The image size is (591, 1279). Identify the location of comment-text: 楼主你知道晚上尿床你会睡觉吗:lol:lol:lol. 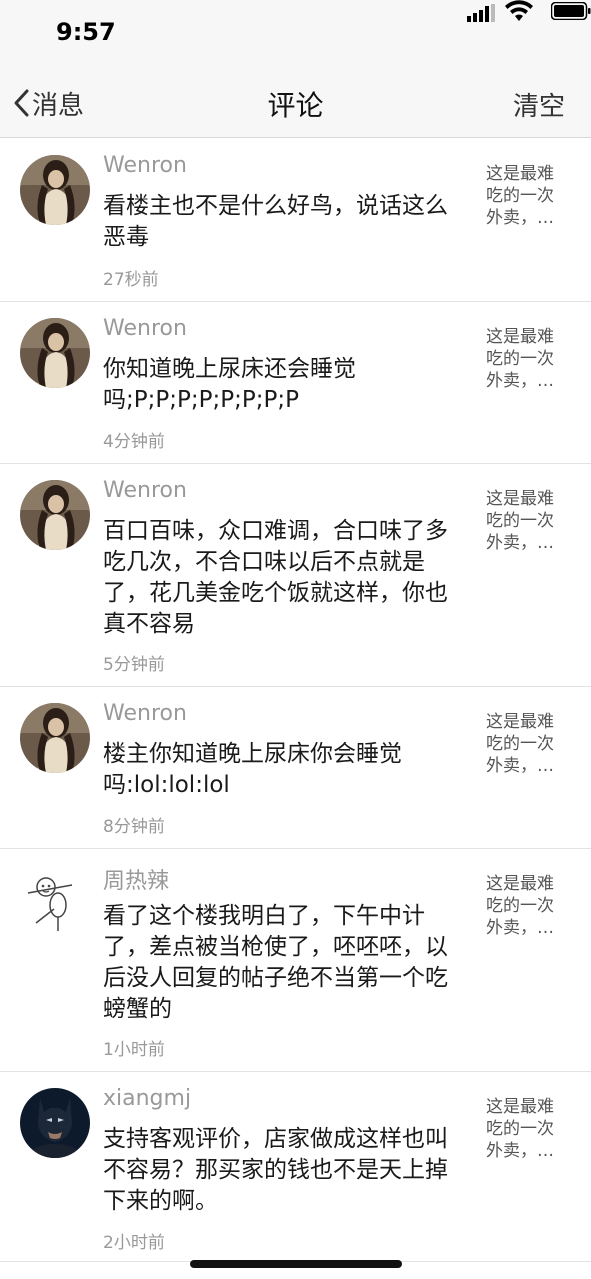
(252, 769).